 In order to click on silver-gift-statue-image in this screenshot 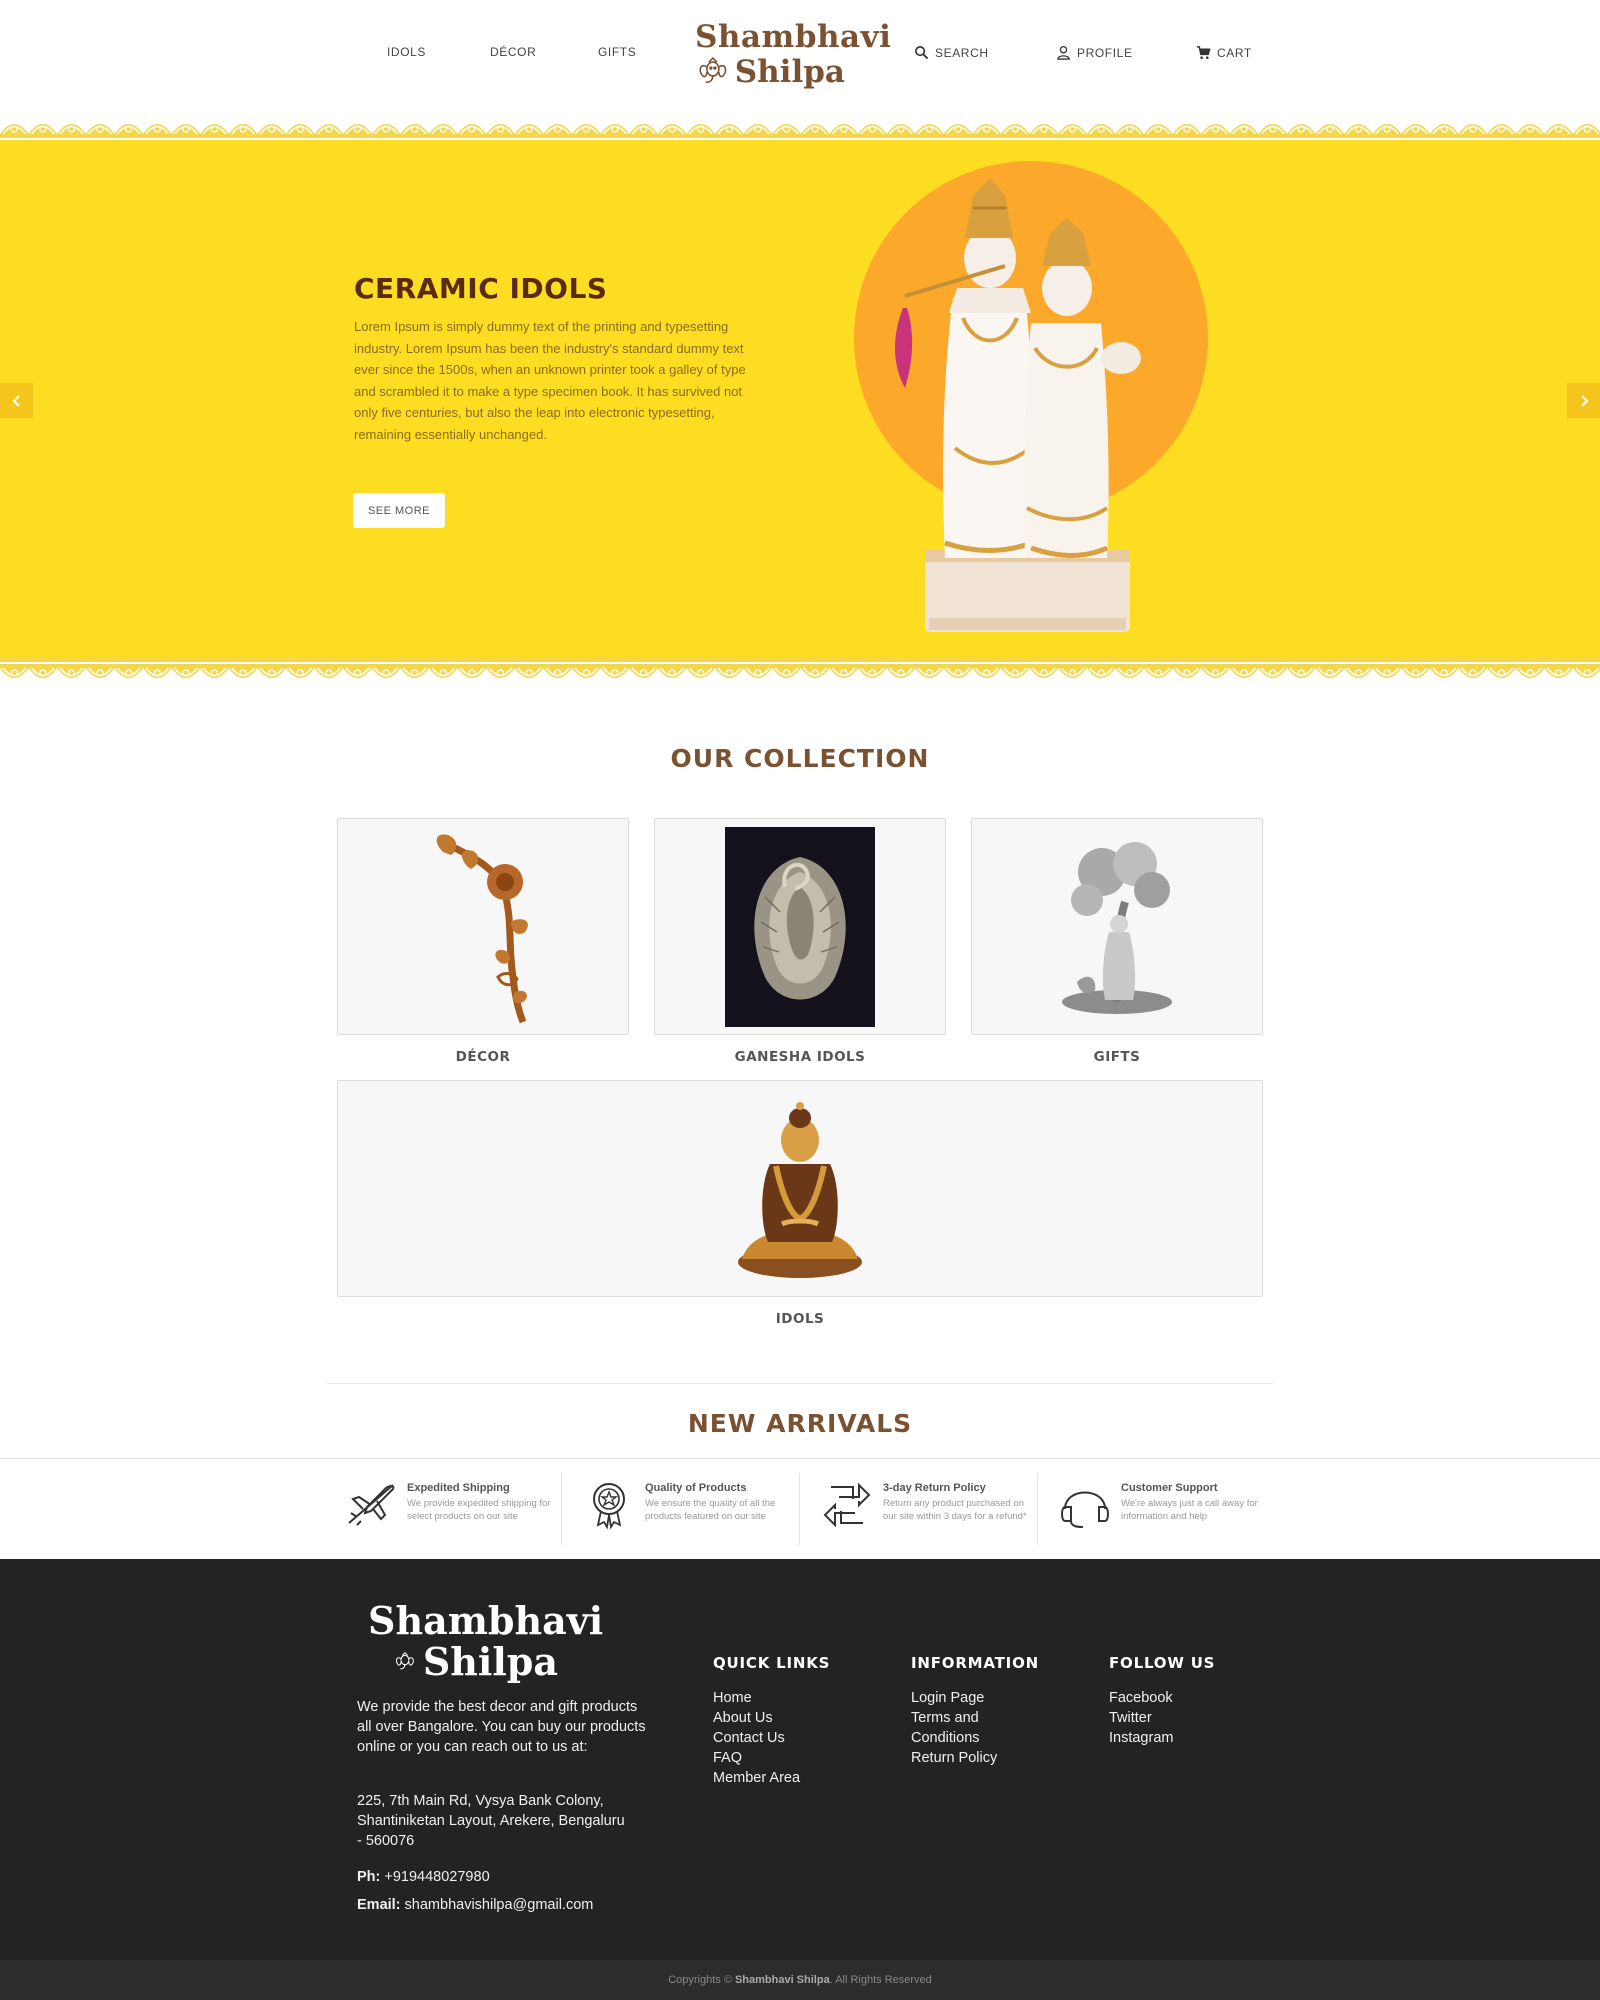, I will do `click(1117, 927)`.